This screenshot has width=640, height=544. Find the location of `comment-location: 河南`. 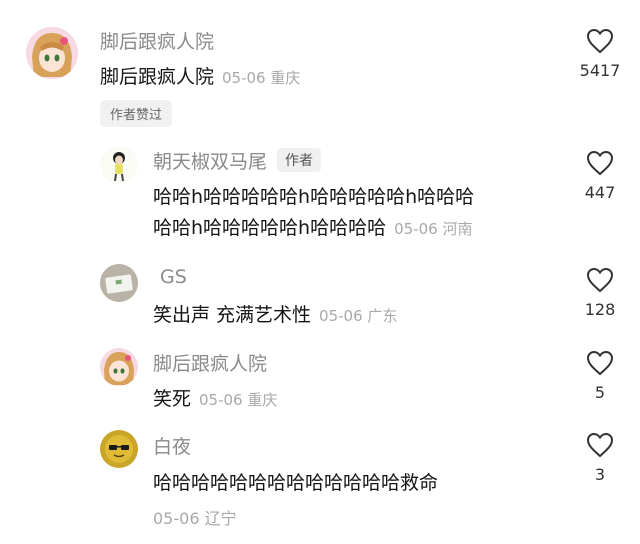

comment-location: 河南 is located at coordinates (457, 229).